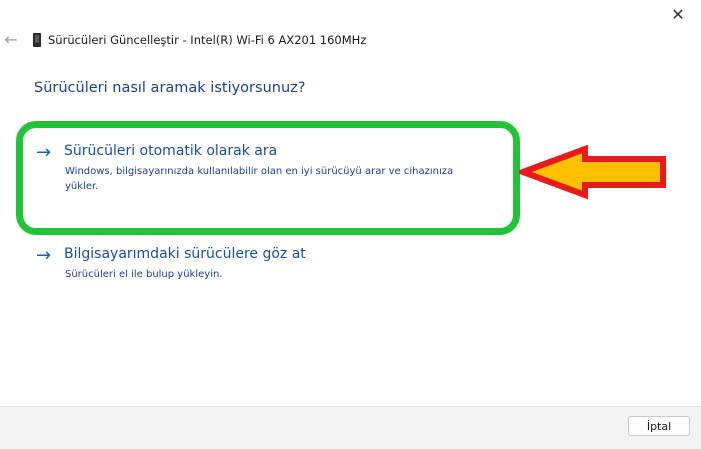 This screenshot has height=449, width=701. I want to click on close-icon: ✕, so click(678, 14).